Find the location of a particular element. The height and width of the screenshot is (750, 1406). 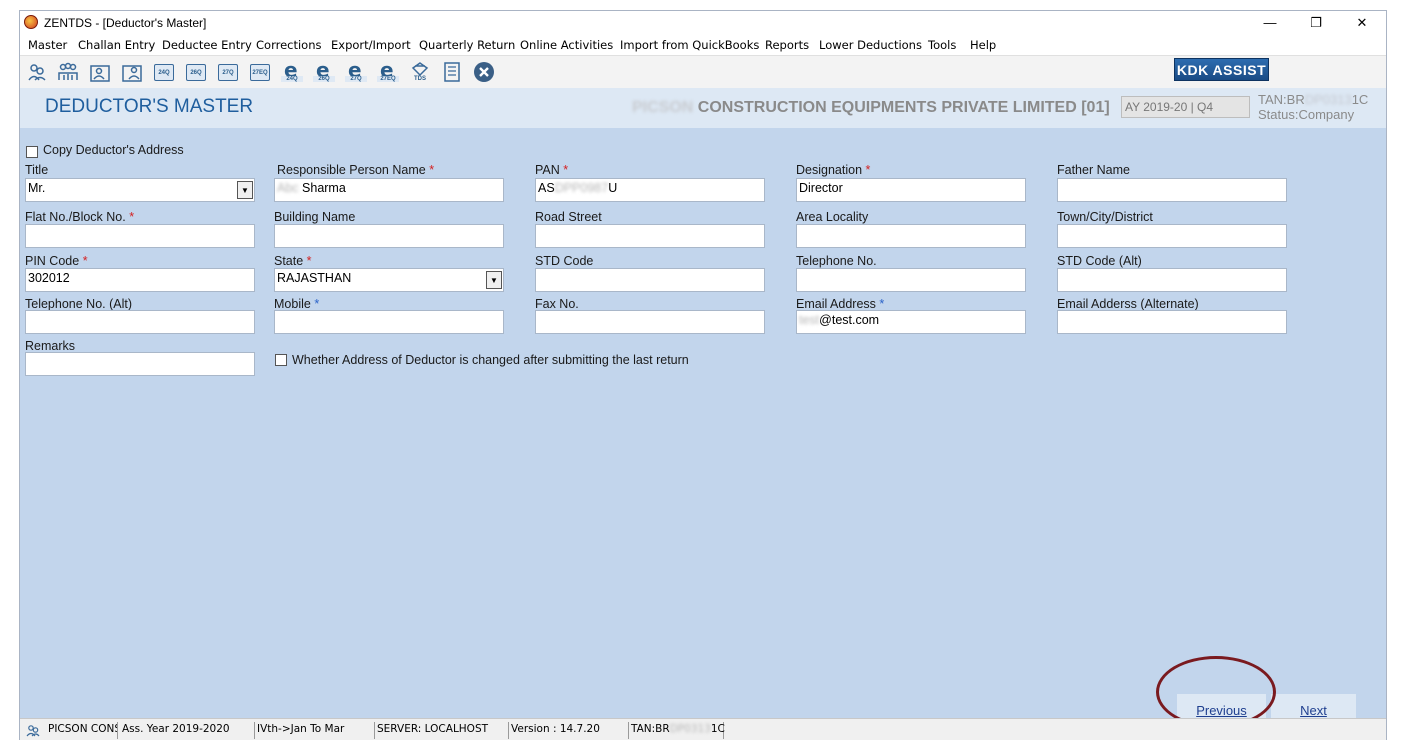

challan-alt-icon is located at coordinates (132, 72).